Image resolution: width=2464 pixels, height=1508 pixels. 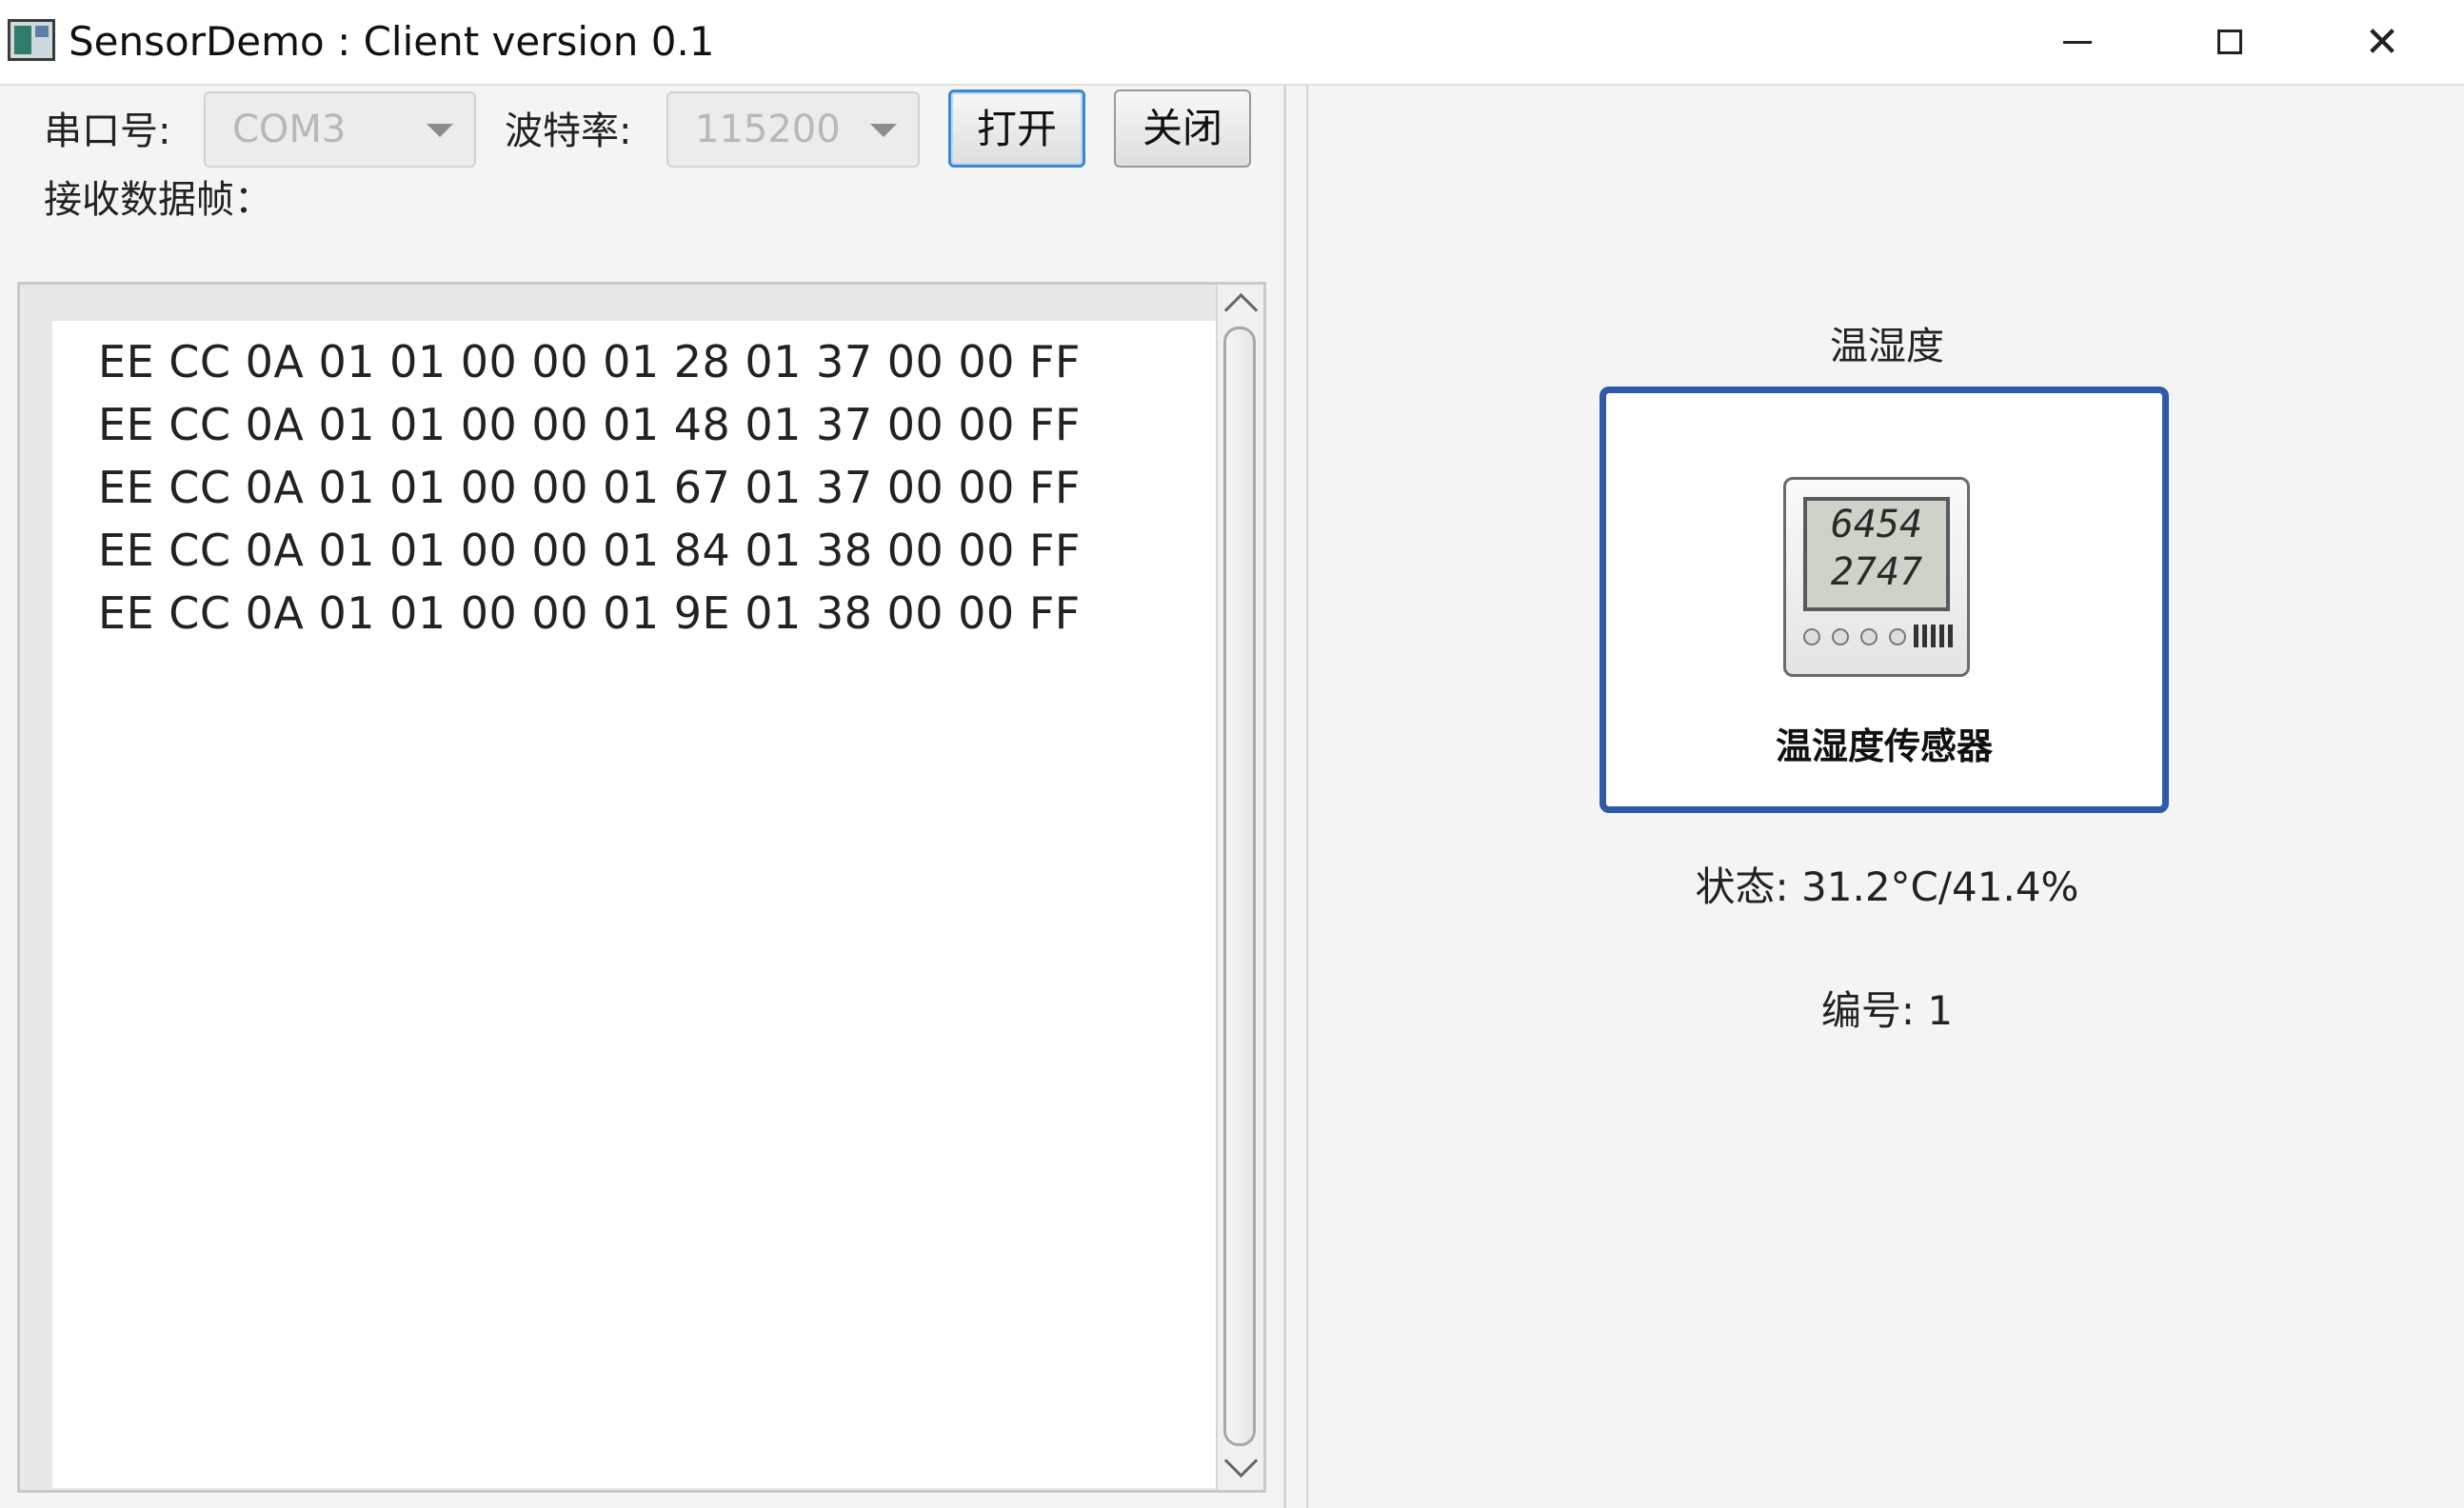 I want to click on minimize-icon, so click(x=2077, y=42).